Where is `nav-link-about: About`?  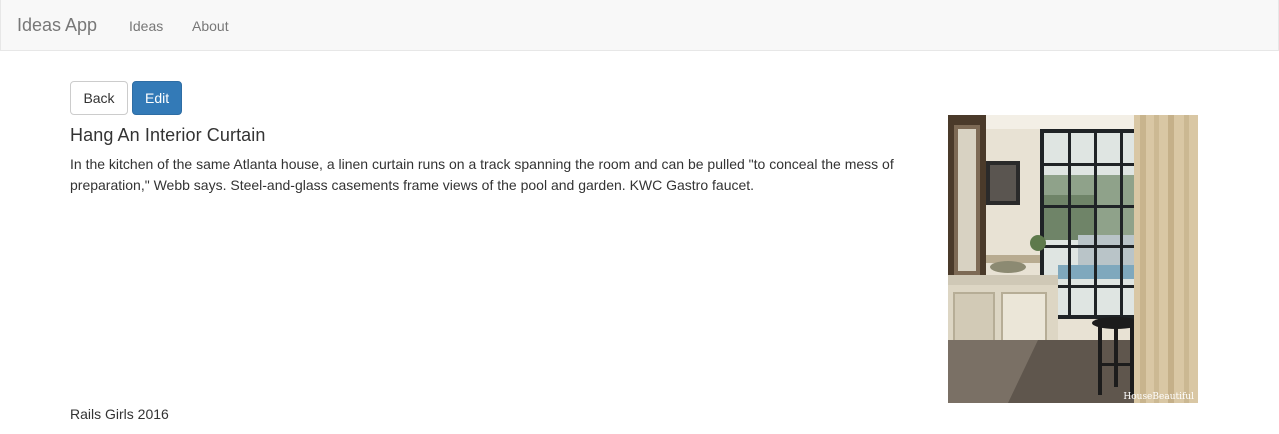 nav-link-about: About is located at coordinates (210, 26).